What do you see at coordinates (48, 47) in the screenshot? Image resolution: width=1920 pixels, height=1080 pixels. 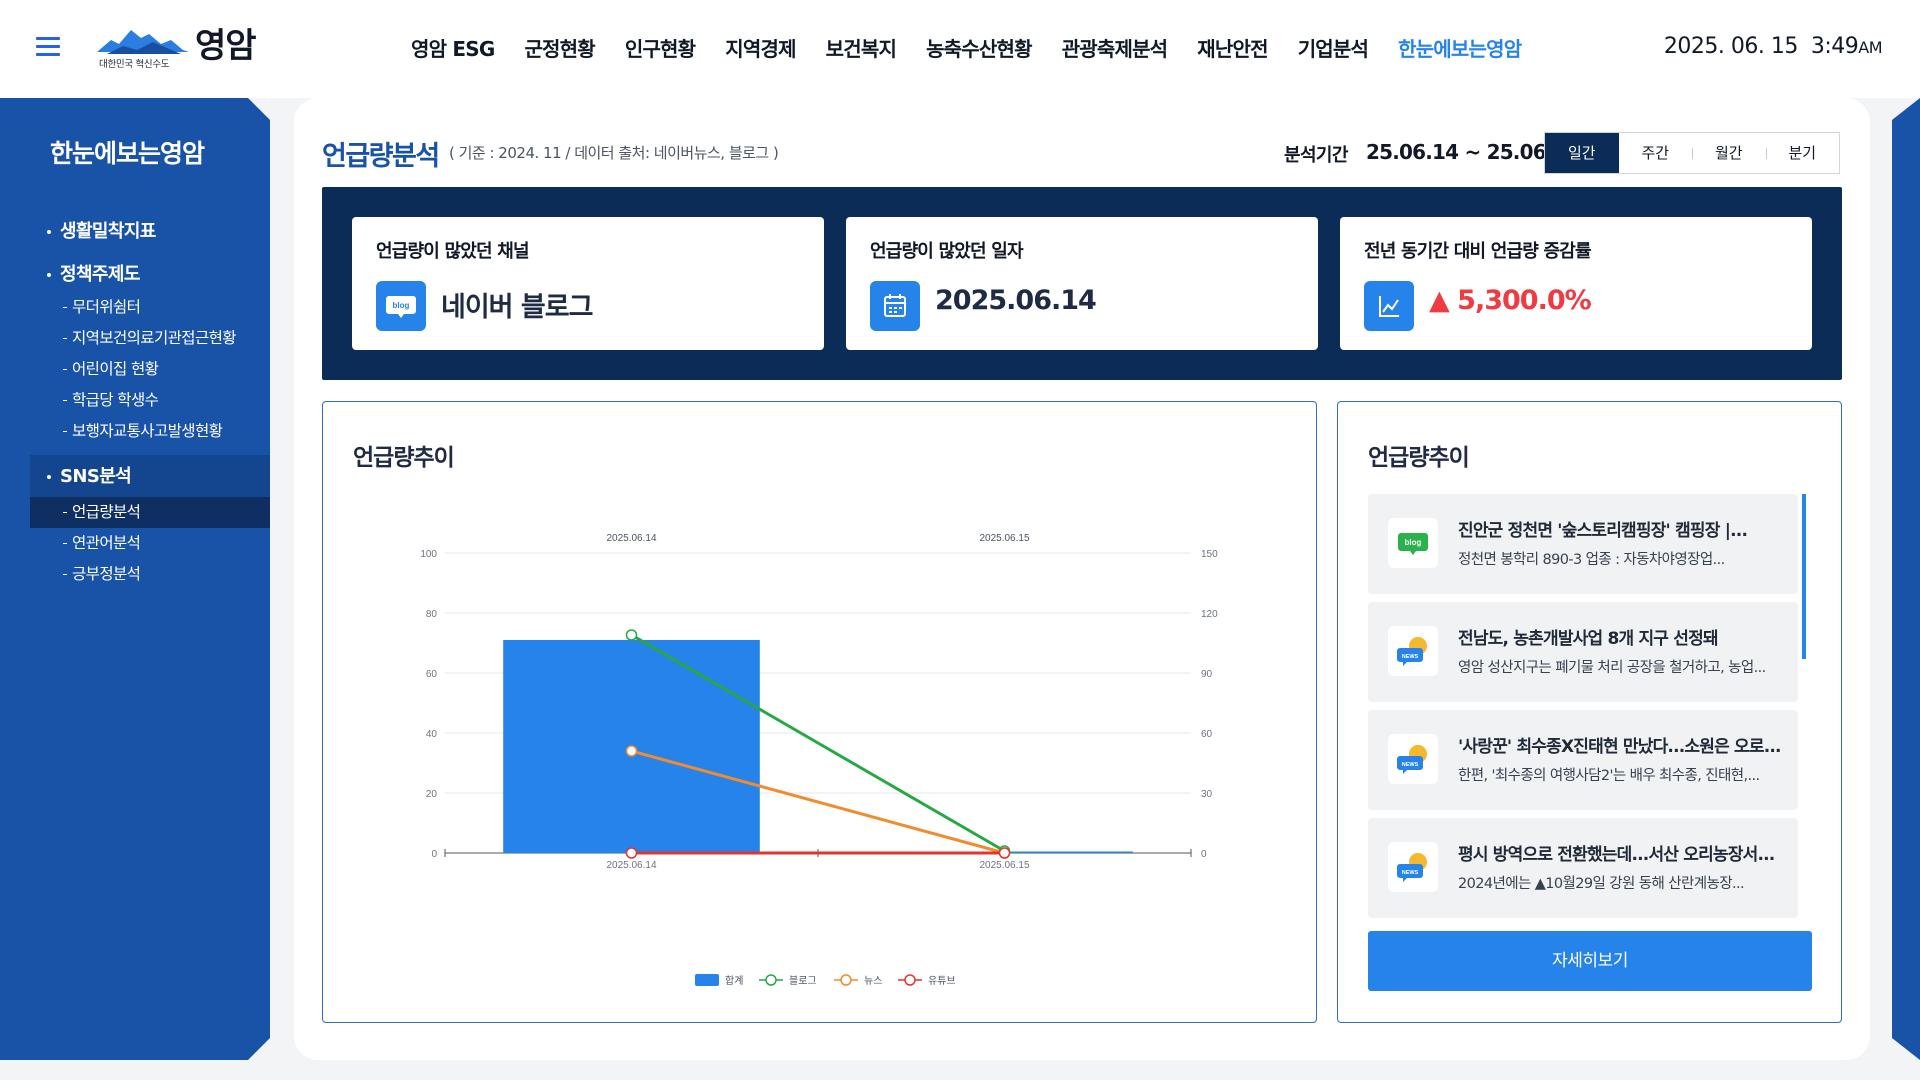 I see `menu-icon` at bounding box center [48, 47].